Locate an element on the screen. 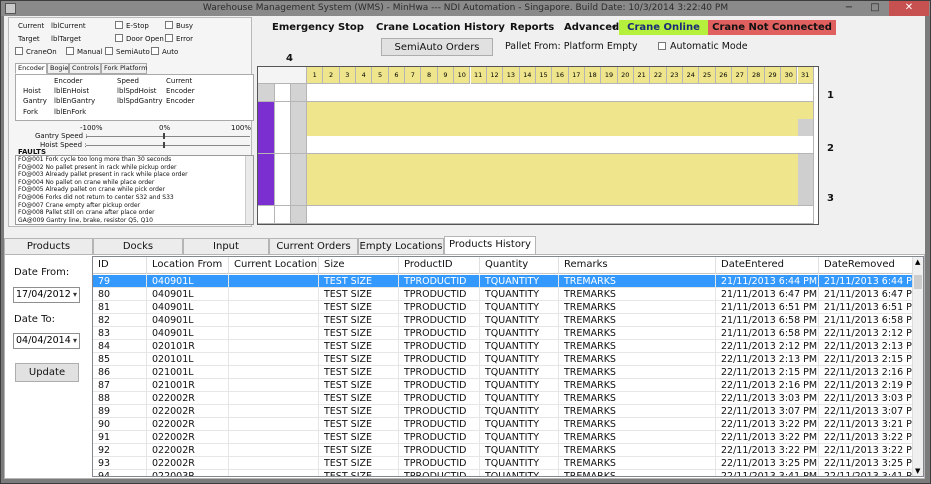 This screenshot has width=931, height=484. tab-empty-locations: Empty Locations is located at coordinates (401, 246).